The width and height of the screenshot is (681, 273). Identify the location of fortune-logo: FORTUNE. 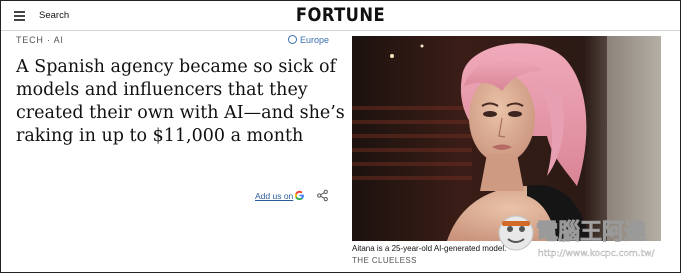
(341, 15).